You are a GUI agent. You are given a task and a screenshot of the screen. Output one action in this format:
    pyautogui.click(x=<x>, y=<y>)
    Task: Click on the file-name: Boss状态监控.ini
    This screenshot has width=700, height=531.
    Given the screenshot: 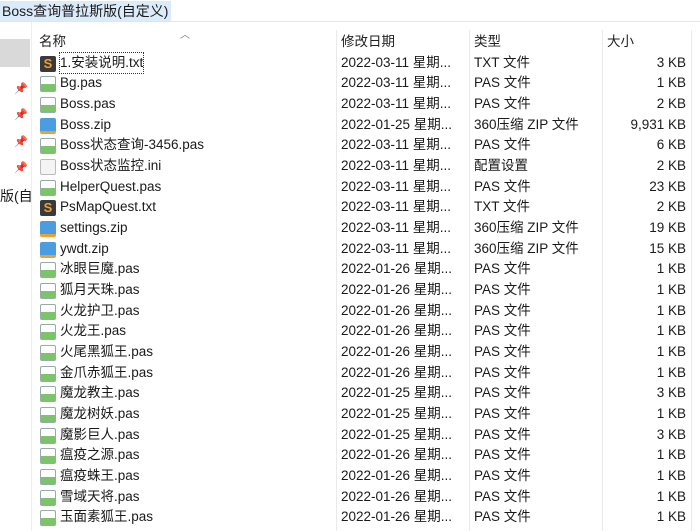 What is the action you would take?
    pyautogui.click(x=110, y=166)
    